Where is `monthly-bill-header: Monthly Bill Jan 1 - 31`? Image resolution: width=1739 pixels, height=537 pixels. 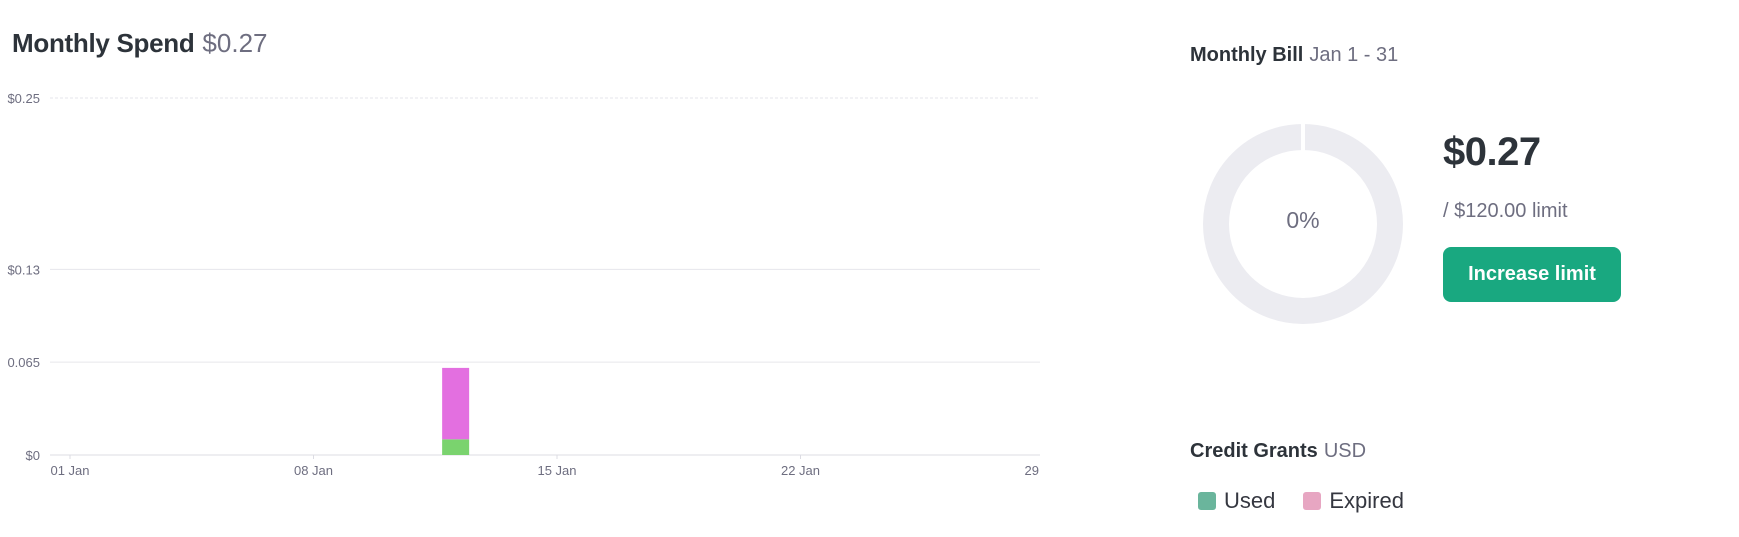 monthly-bill-header: Monthly Bill Jan 1 - 31 is located at coordinates (1294, 55).